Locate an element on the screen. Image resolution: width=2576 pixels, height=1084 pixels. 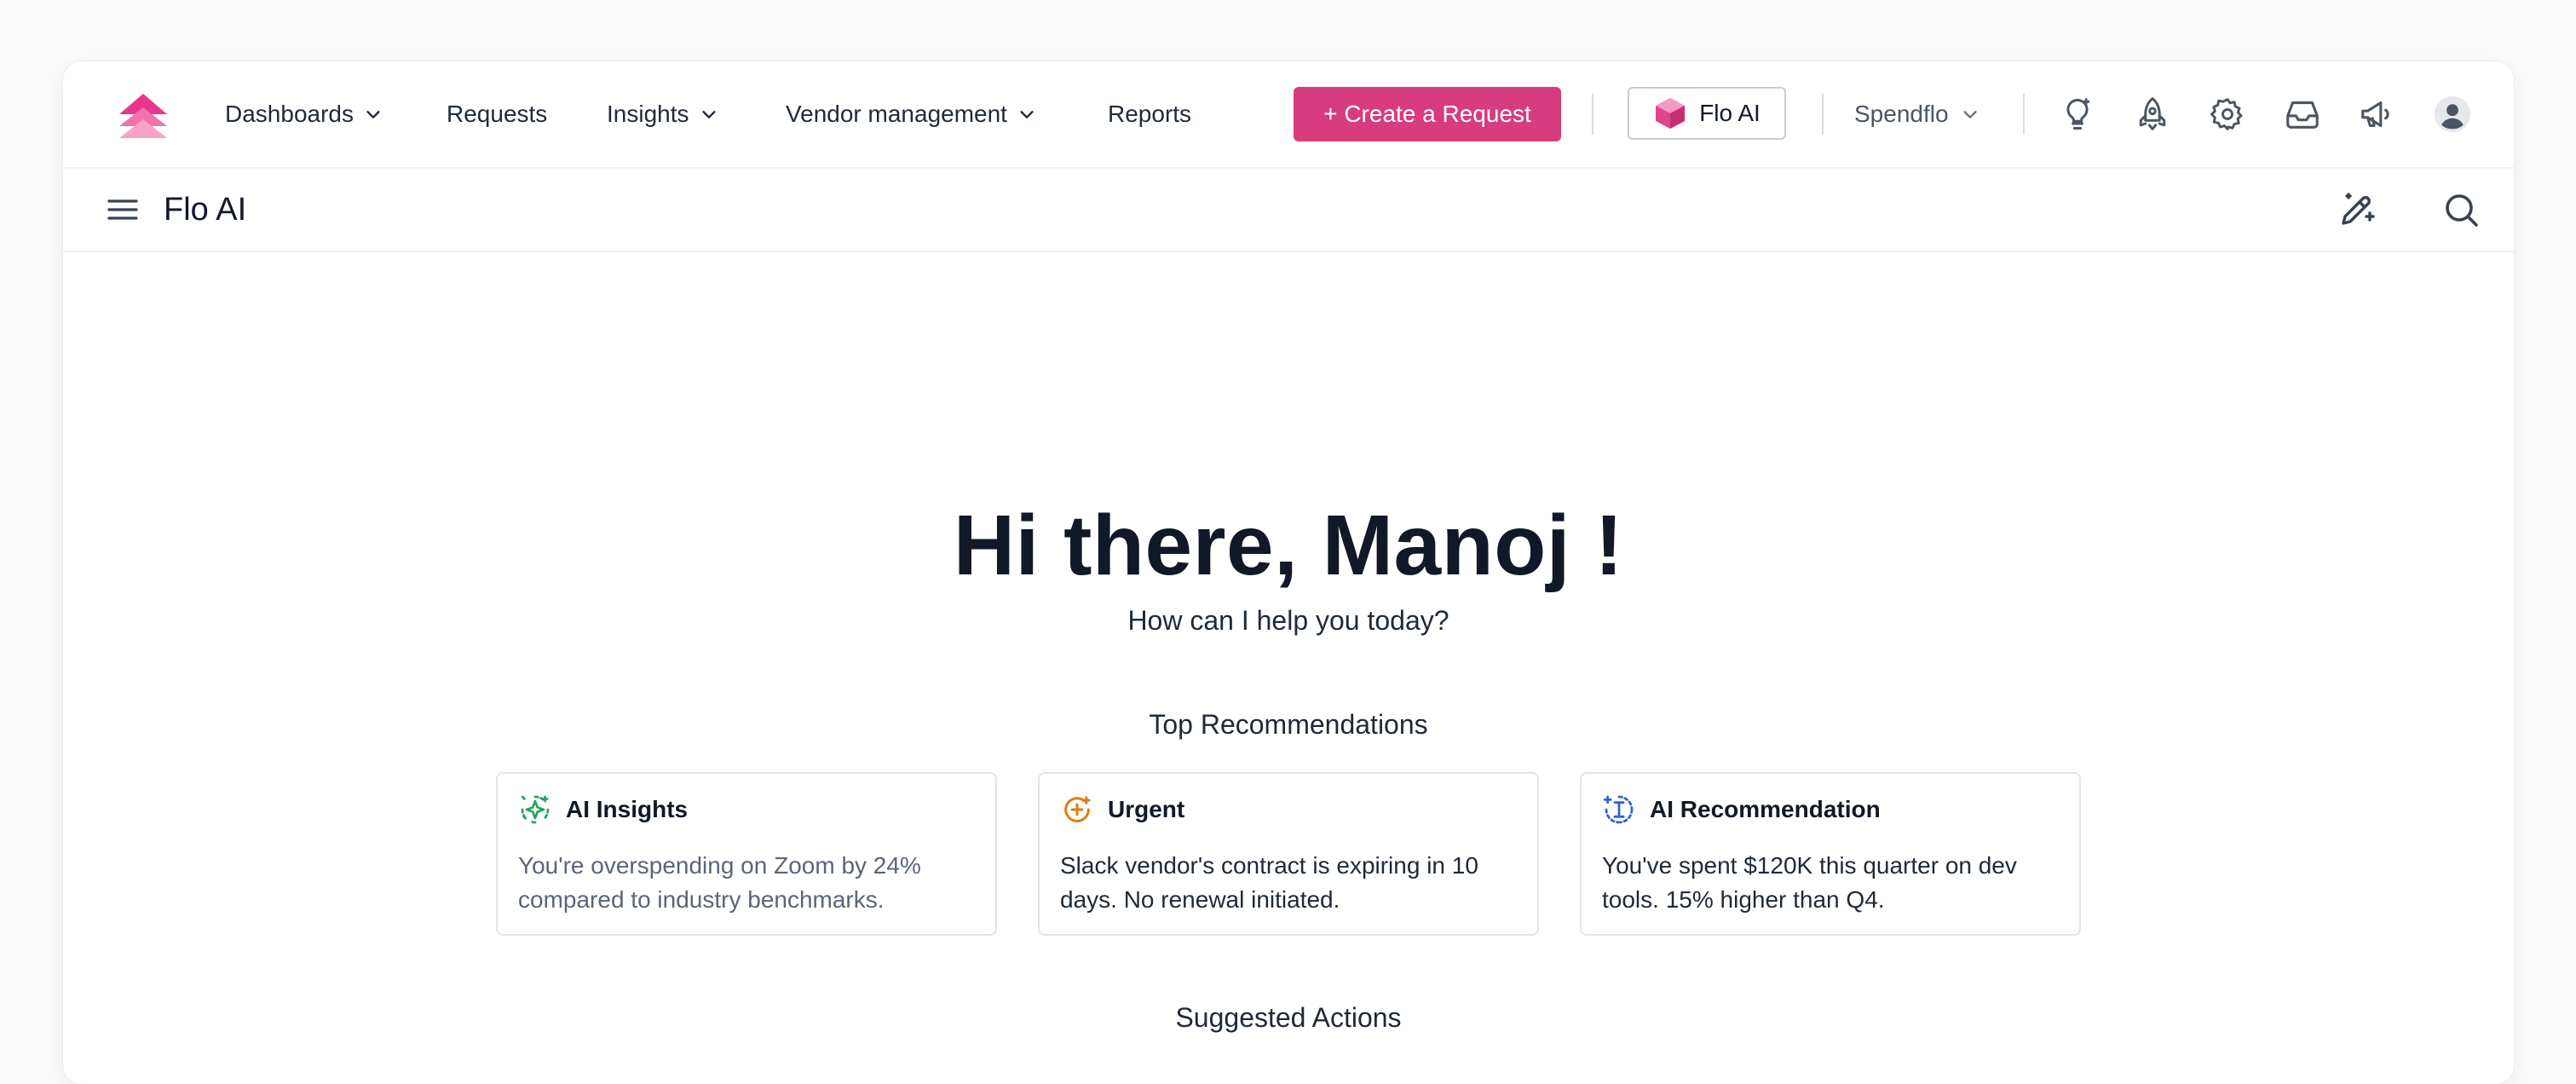
nav-insights: Insights is located at coordinates (662, 114).